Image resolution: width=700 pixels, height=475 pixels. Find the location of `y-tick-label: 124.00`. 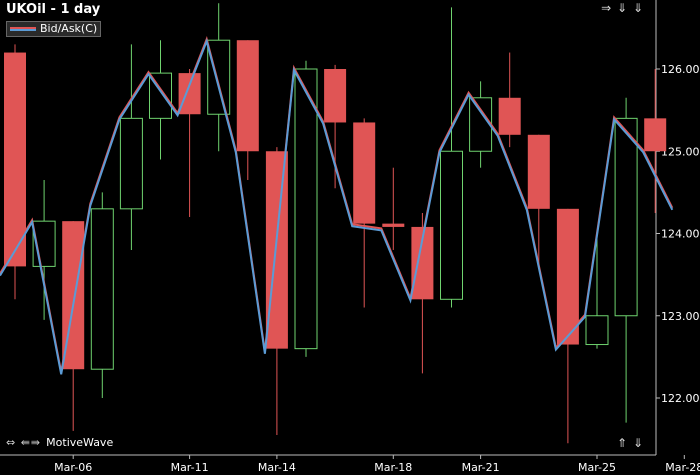

y-tick-label: 124.00 is located at coordinates (680, 234).